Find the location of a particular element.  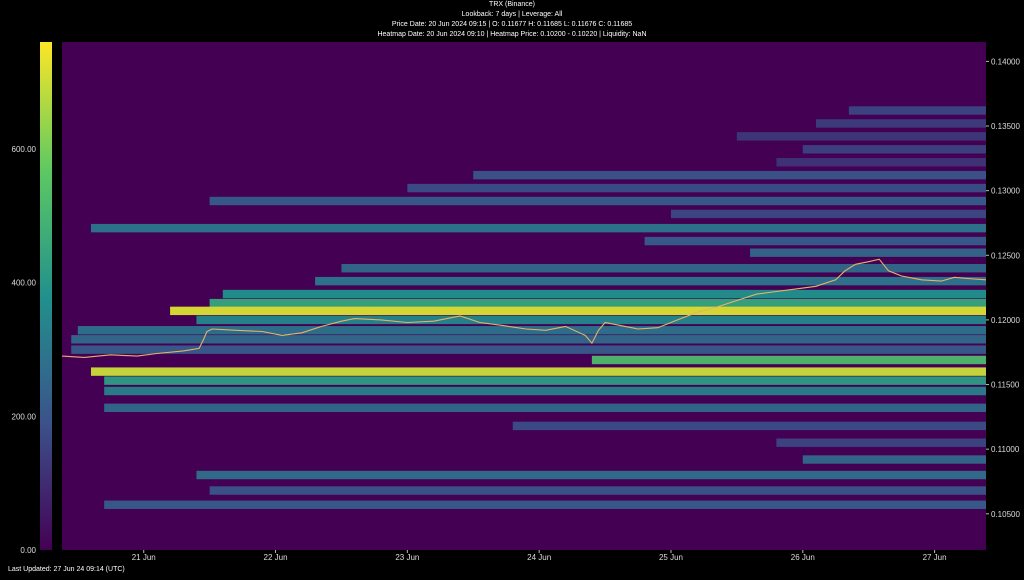

colorbar is located at coordinates (46, 296).